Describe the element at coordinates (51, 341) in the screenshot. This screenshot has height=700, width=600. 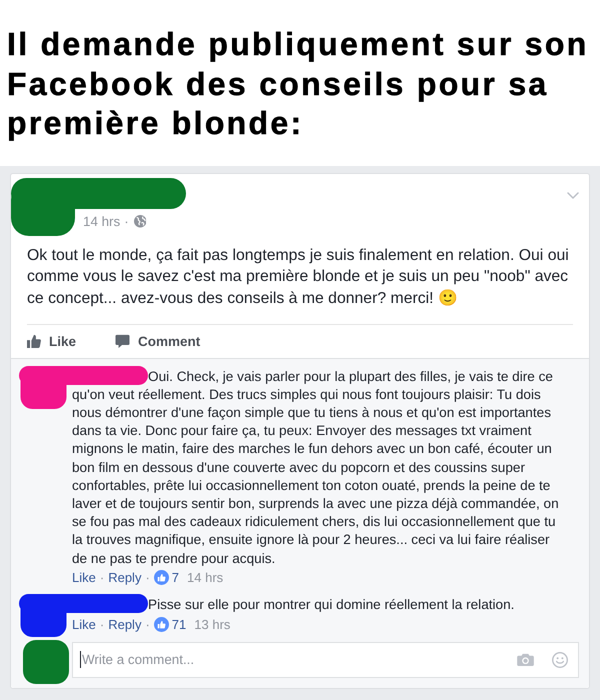
I see `like-button: Like` at that location.